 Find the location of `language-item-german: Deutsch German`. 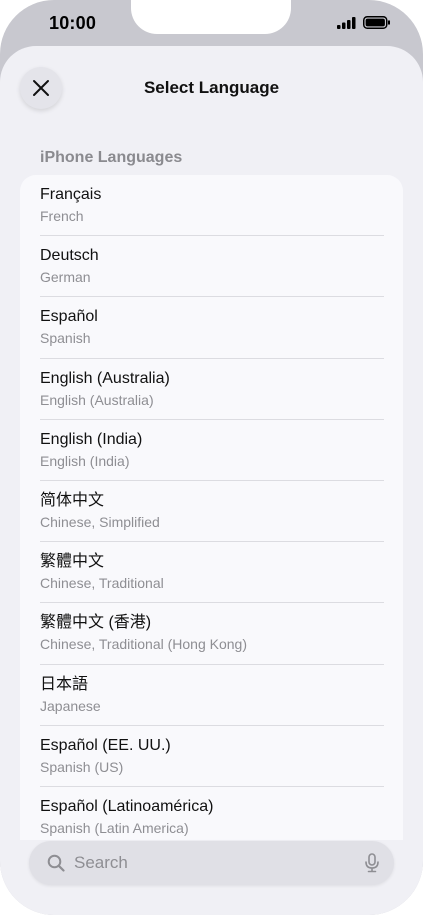

language-item-german: Deutsch German is located at coordinates (211, 267).